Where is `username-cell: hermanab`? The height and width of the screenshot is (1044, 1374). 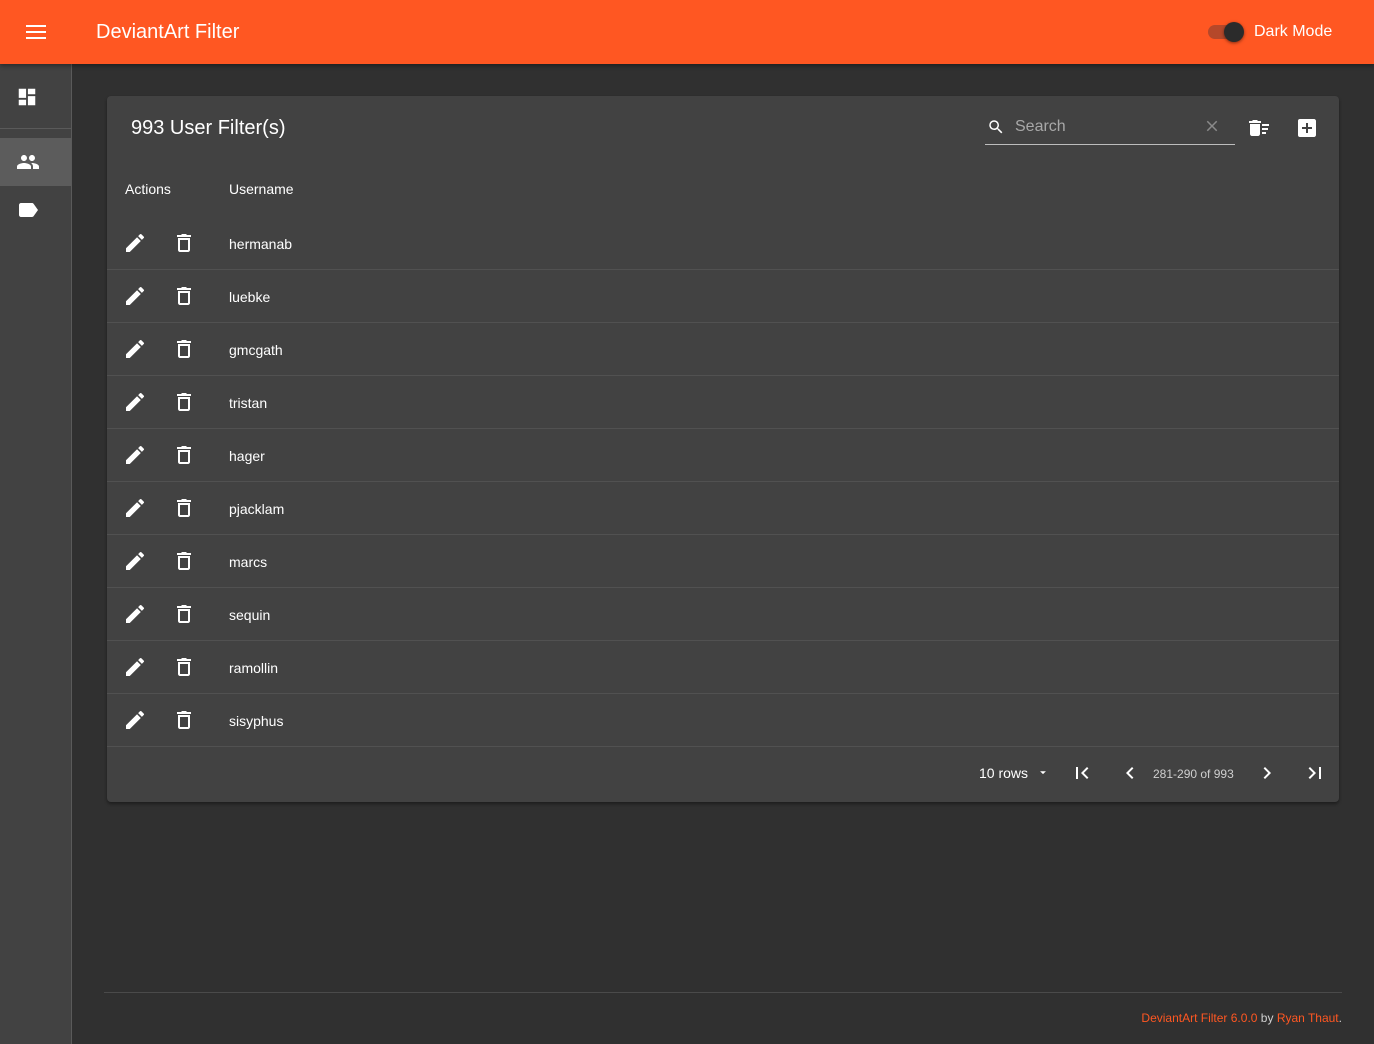 username-cell: hermanab is located at coordinates (261, 244).